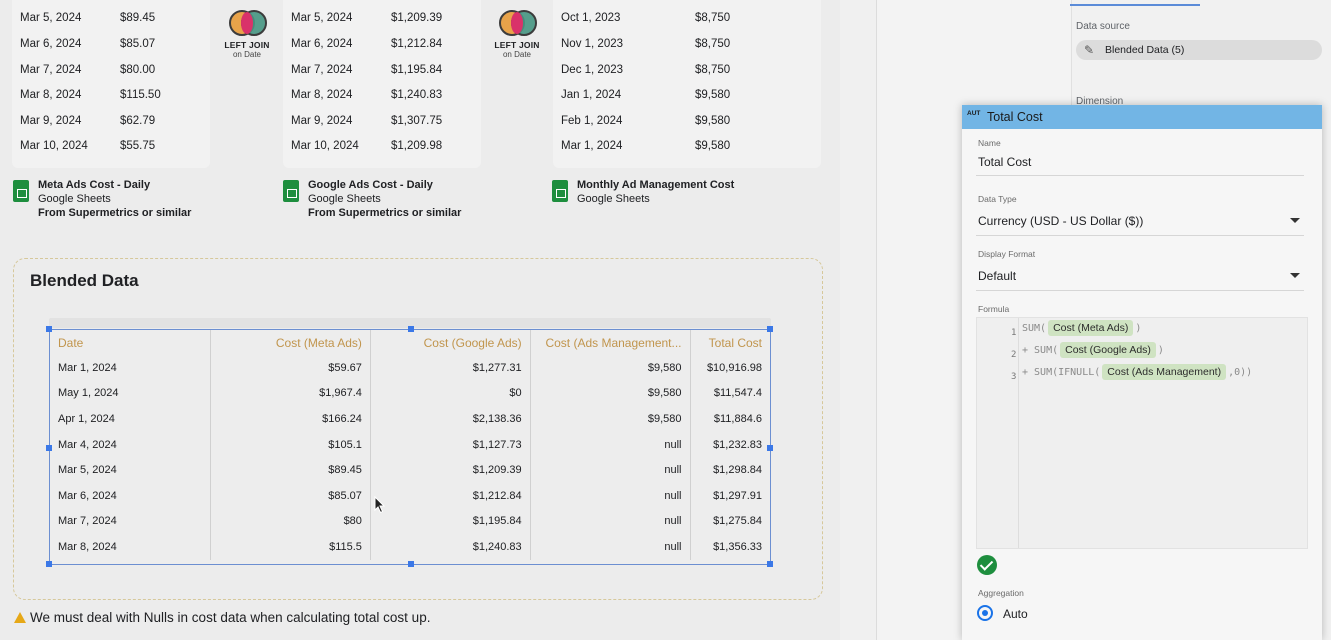 This screenshot has width=1331, height=640. I want to click on formula-line: + SUM(IFNULL(Cost (Ads Management) ,0)), so click(1137, 372).